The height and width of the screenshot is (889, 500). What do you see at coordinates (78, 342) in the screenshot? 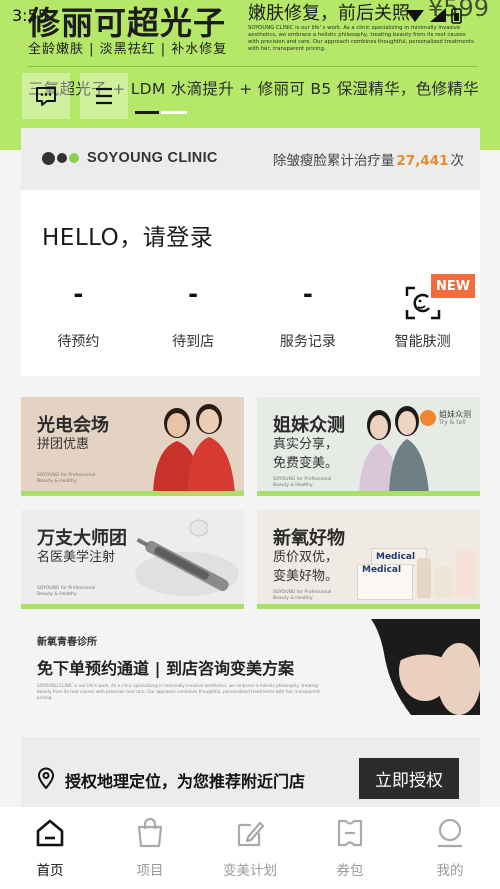
I see `quick-label: 待预约` at bounding box center [78, 342].